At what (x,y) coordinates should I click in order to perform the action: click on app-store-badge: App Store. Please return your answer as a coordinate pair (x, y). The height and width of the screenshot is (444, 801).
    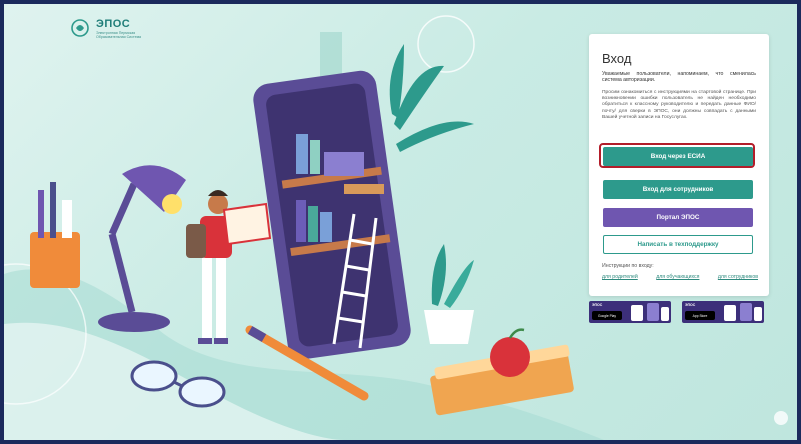
    Looking at the image, I should click on (700, 315).